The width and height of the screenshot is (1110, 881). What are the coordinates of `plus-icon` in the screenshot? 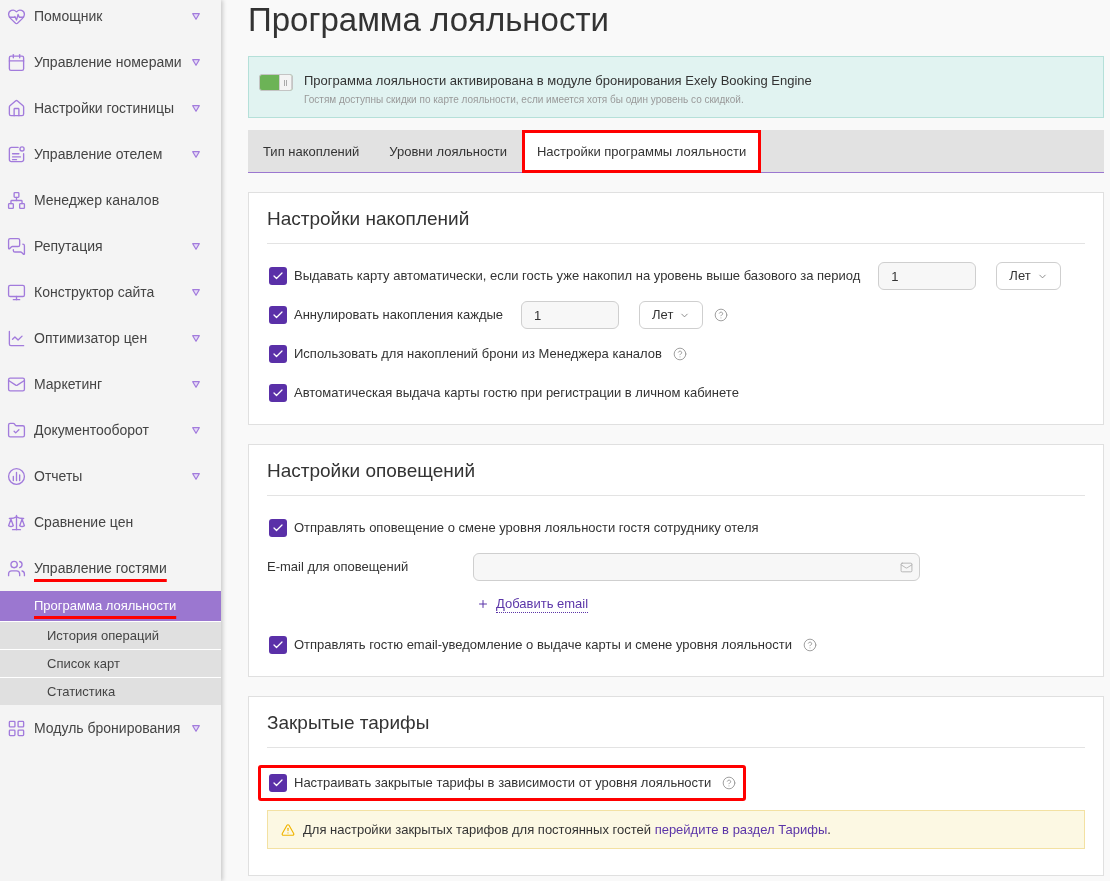 It's located at (483, 604).